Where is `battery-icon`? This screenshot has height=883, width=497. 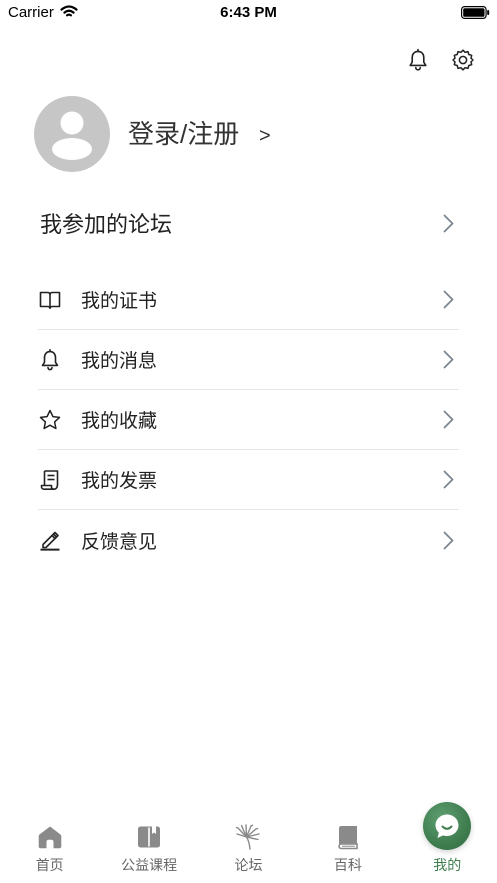
battery-icon is located at coordinates (475, 12).